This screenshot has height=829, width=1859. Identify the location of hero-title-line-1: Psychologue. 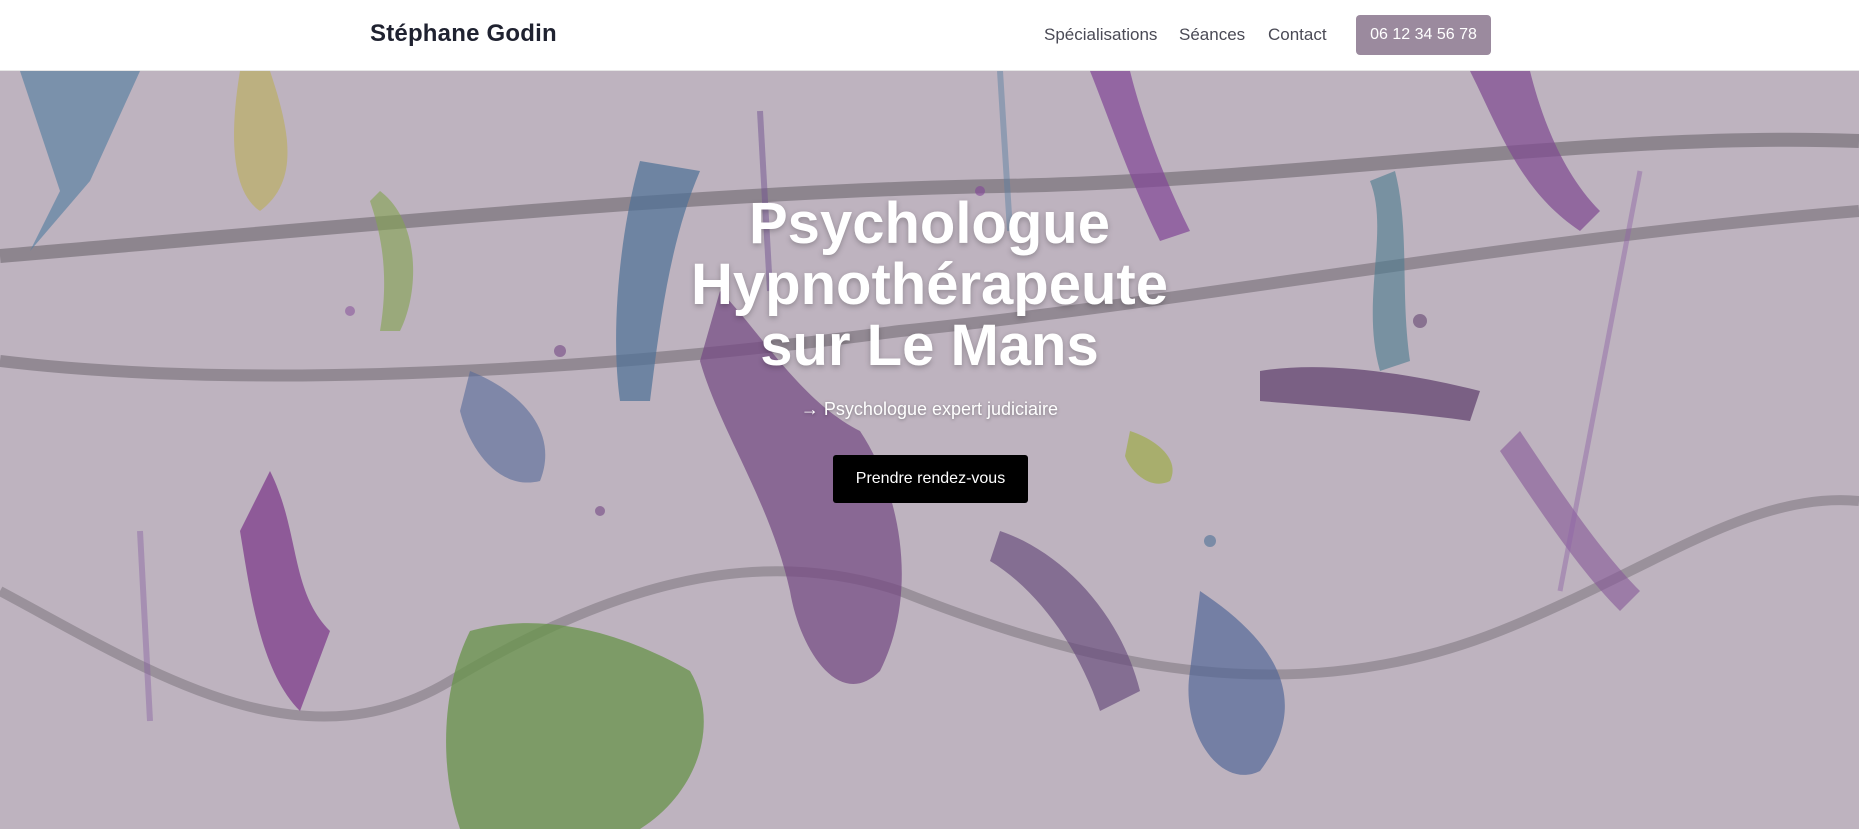
(929, 223).